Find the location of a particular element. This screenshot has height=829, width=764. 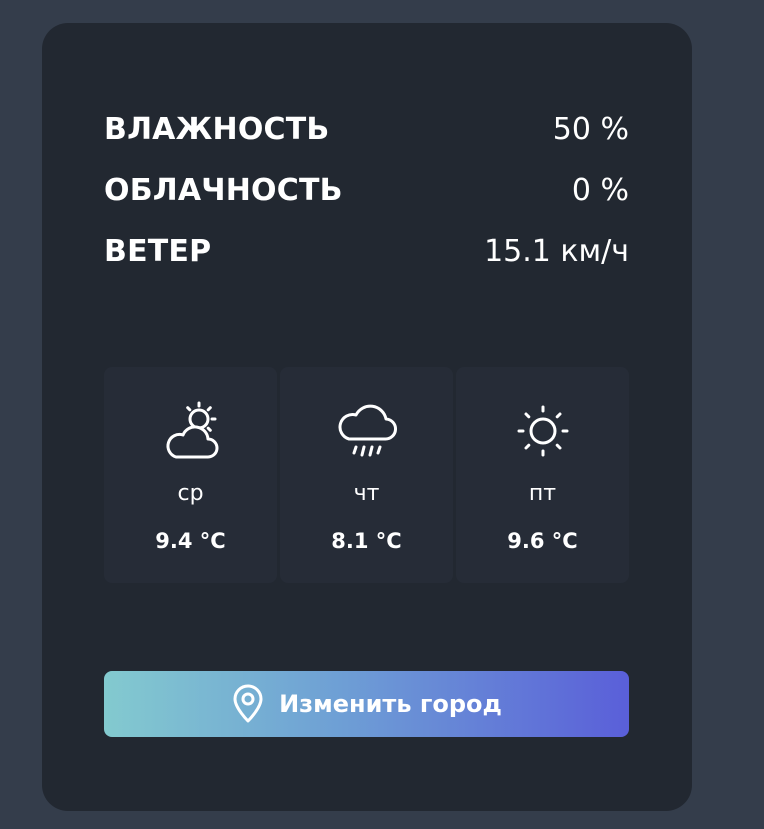

forecast-day-name: пт is located at coordinates (542, 493).